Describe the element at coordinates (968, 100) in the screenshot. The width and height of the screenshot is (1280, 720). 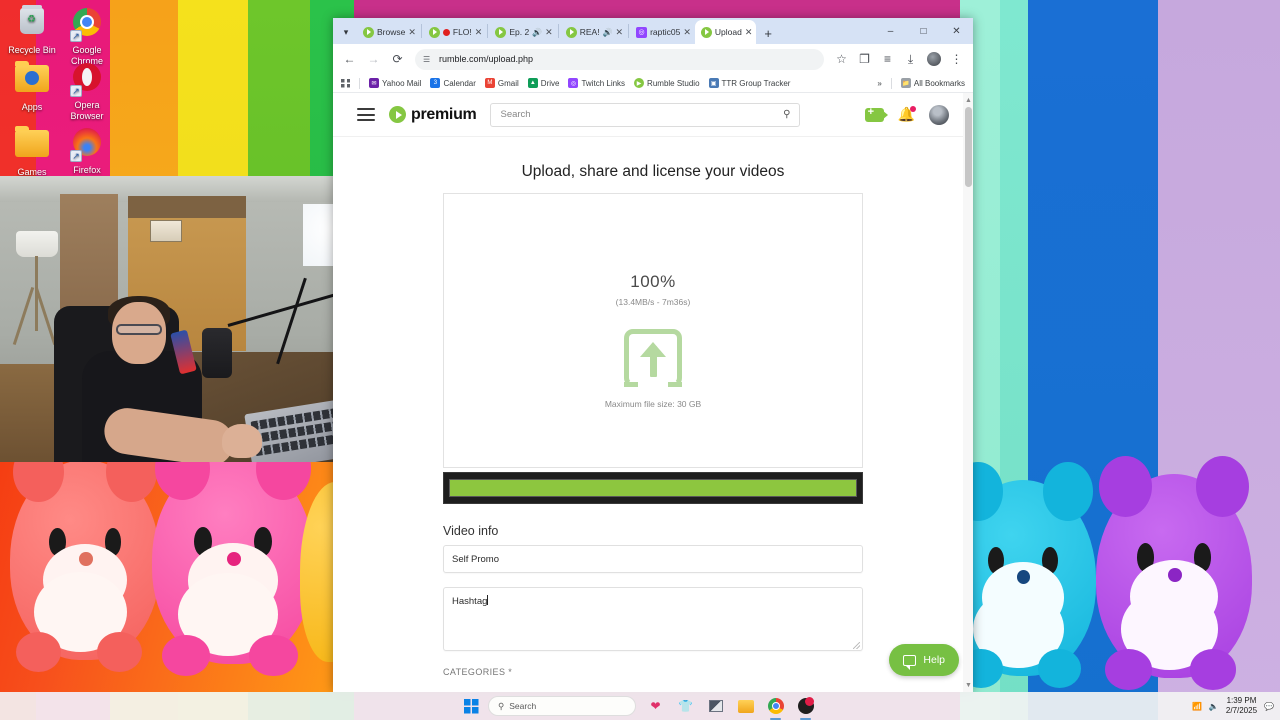
I see `scroll-up-icon: ▲` at that location.